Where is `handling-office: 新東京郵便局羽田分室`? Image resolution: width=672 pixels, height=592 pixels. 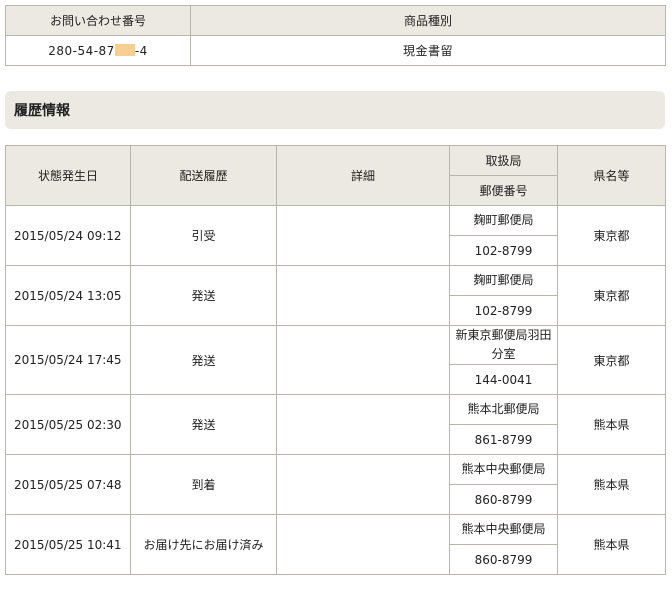
handling-office: 新東京郵便局羽田分室 is located at coordinates (503, 345).